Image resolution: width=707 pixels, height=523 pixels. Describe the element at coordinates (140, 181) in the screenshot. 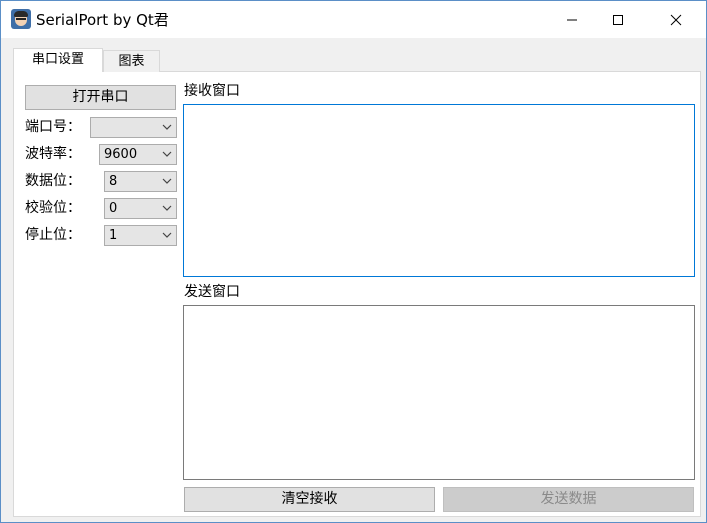

I see `data-bits-select: 8` at that location.